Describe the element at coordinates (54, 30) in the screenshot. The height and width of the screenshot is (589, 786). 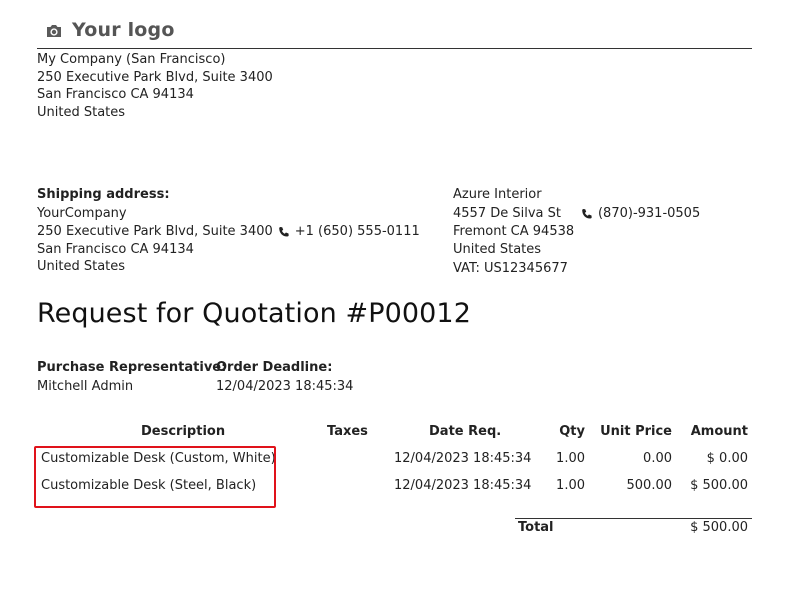
I see `camera-icon` at that location.